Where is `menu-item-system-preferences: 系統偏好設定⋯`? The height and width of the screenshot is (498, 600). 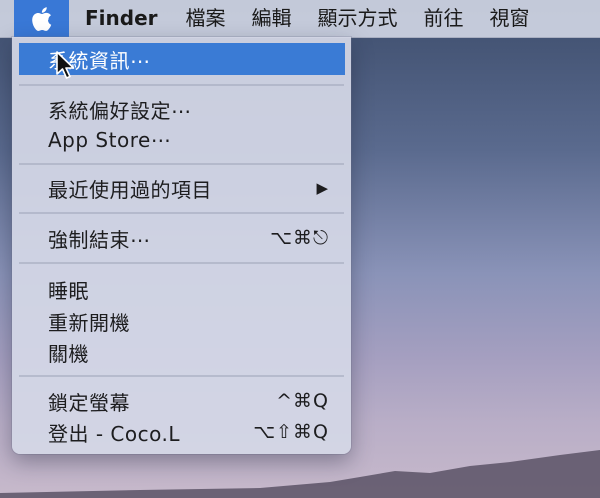
menu-item-system-preferences: 系統偏好設定⋯ is located at coordinates (182, 109).